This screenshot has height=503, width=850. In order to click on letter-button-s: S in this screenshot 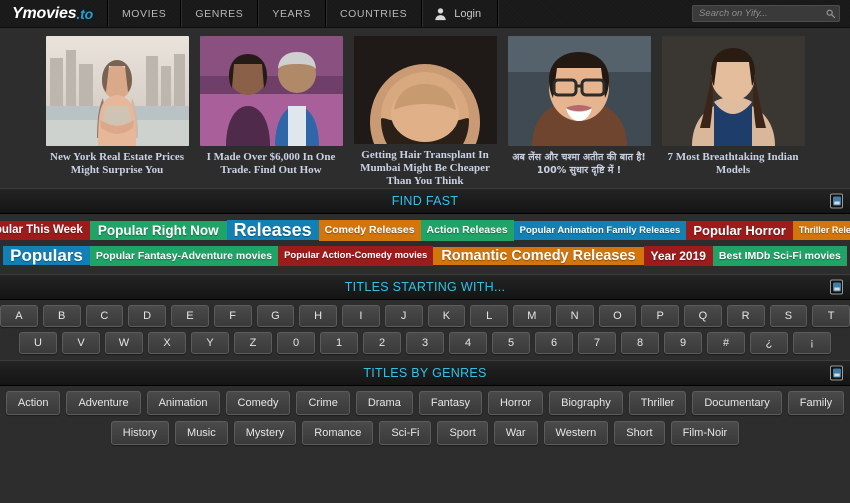, I will do `click(788, 316)`.